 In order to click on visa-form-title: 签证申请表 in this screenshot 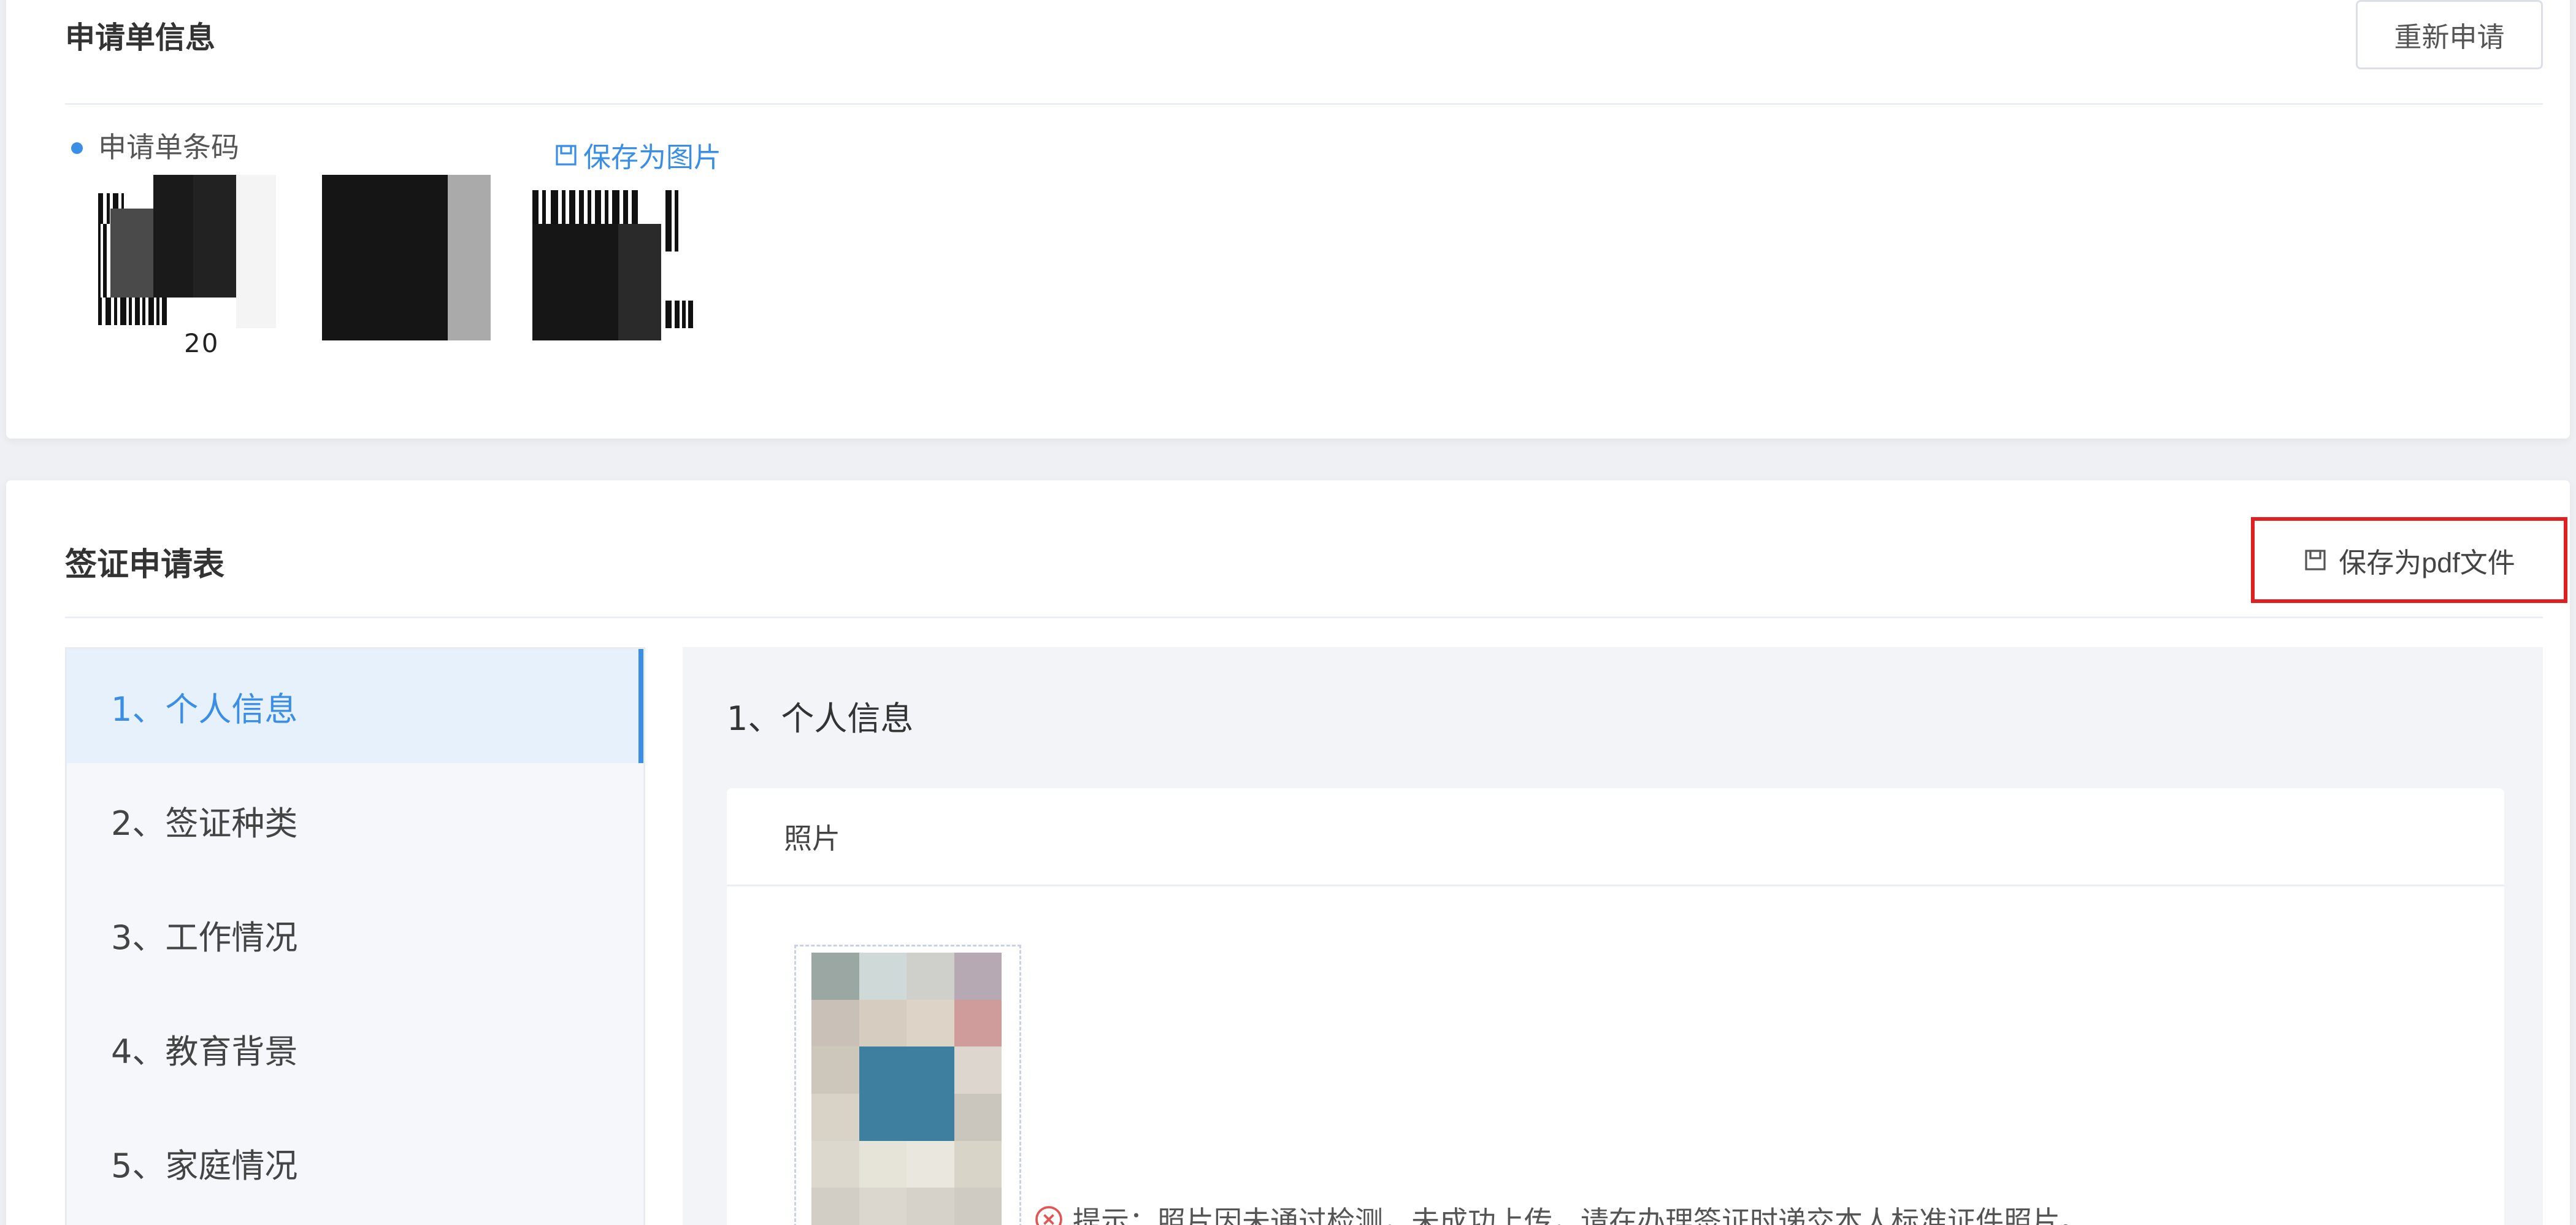, I will do `click(145, 565)`.